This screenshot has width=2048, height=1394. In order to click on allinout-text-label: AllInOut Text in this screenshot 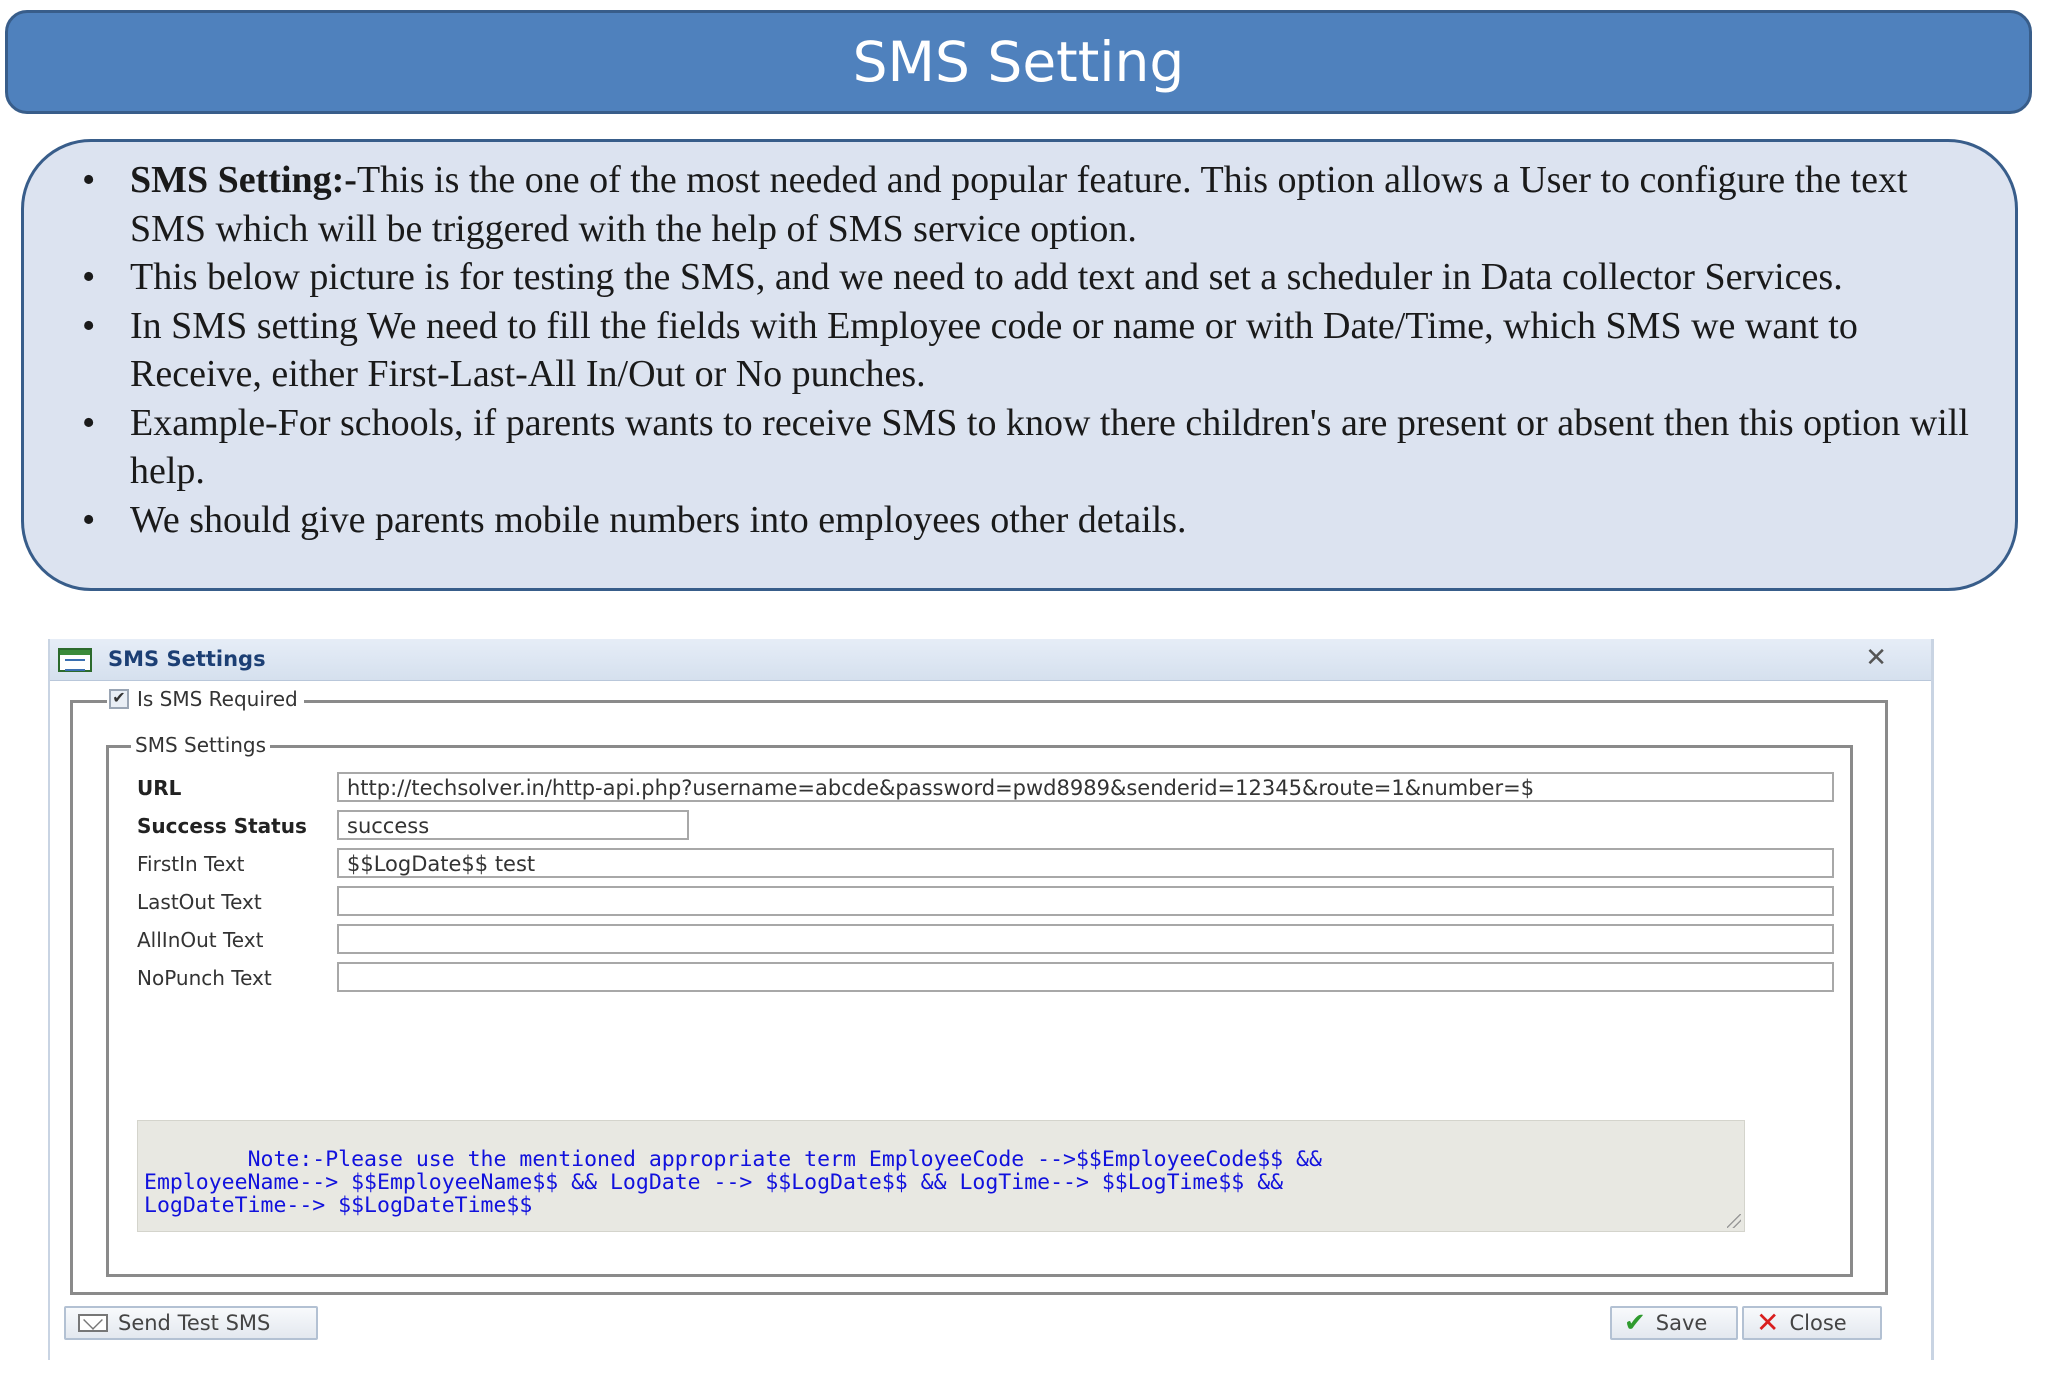, I will do `click(200, 940)`.